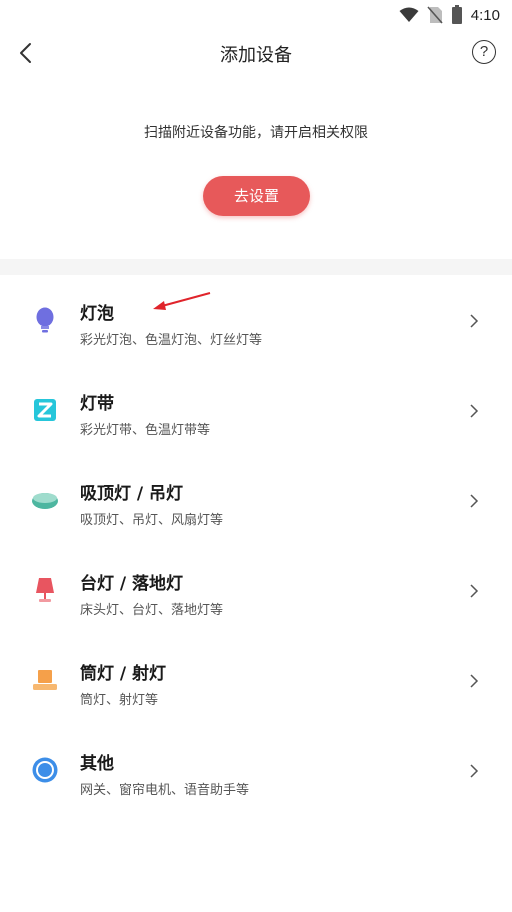 The width and height of the screenshot is (512, 912). I want to click on device-desc: 筒灯、射灯等, so click(119, 700).